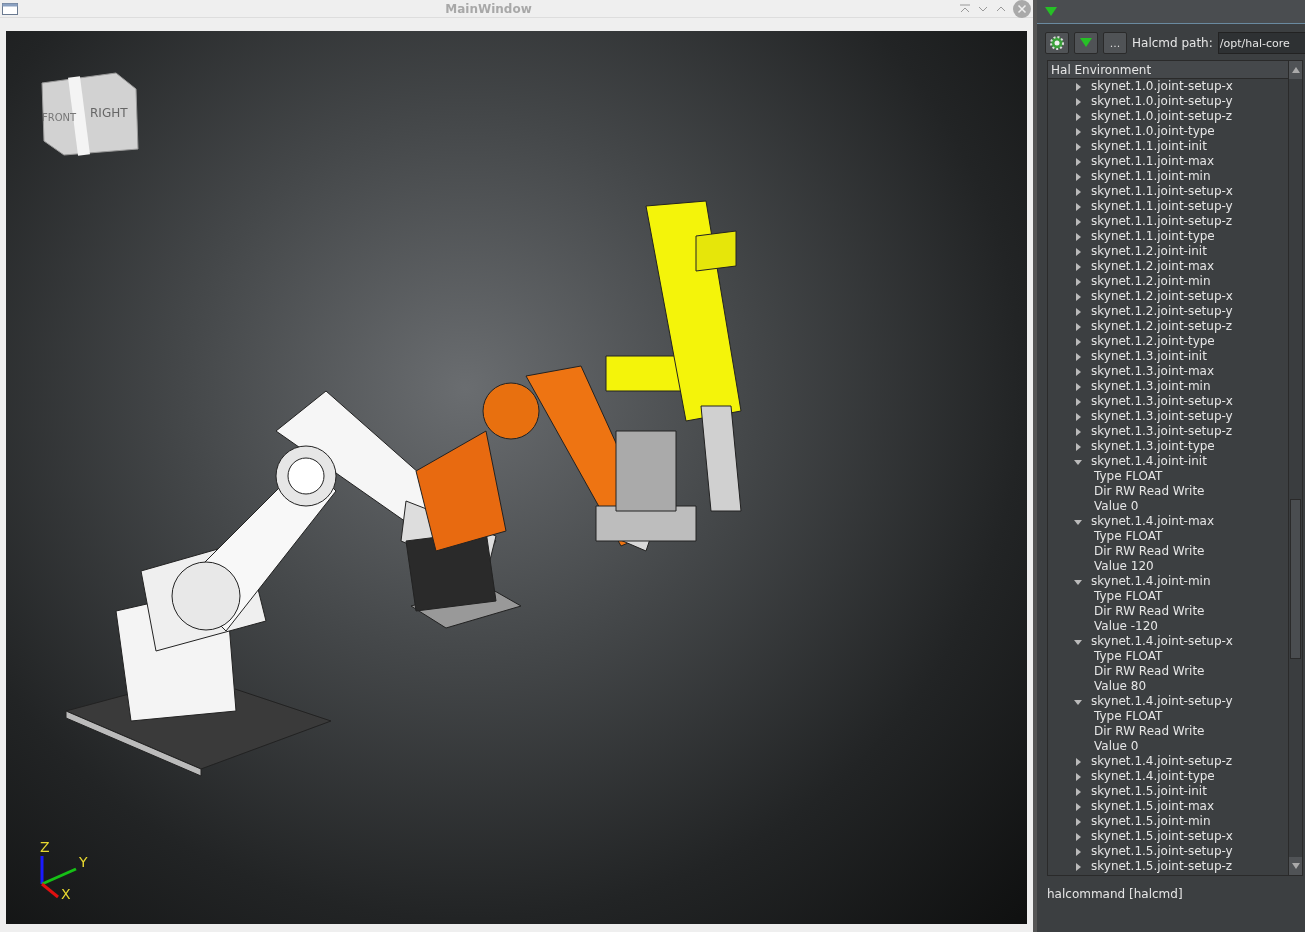  What do you see at coordinates (1153, 776) in the screenshot?
I see `tree-item: skynet.1.4.joint-type` at bounding box center [1153, 776].